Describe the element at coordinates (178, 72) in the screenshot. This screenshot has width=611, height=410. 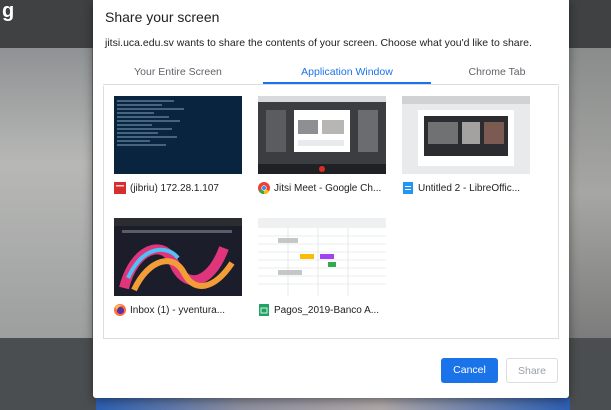
I see `tab-entire-screen: Your Entire Screen` at that location.